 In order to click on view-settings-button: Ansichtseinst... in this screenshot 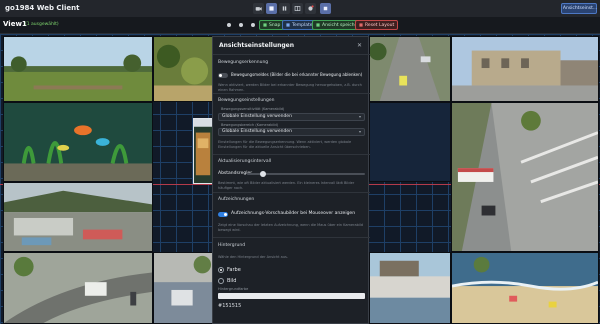, I will do `click(579, 8)`.